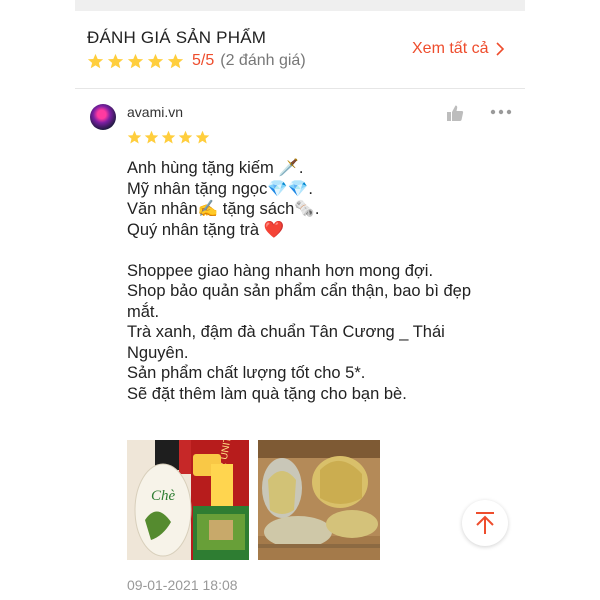 The width and height of the screenshot is (600, 600). What do you see at coordinates (500, 49) in the screenshot?
I see `chevron-right-icon` at bounding box center [500, 49].